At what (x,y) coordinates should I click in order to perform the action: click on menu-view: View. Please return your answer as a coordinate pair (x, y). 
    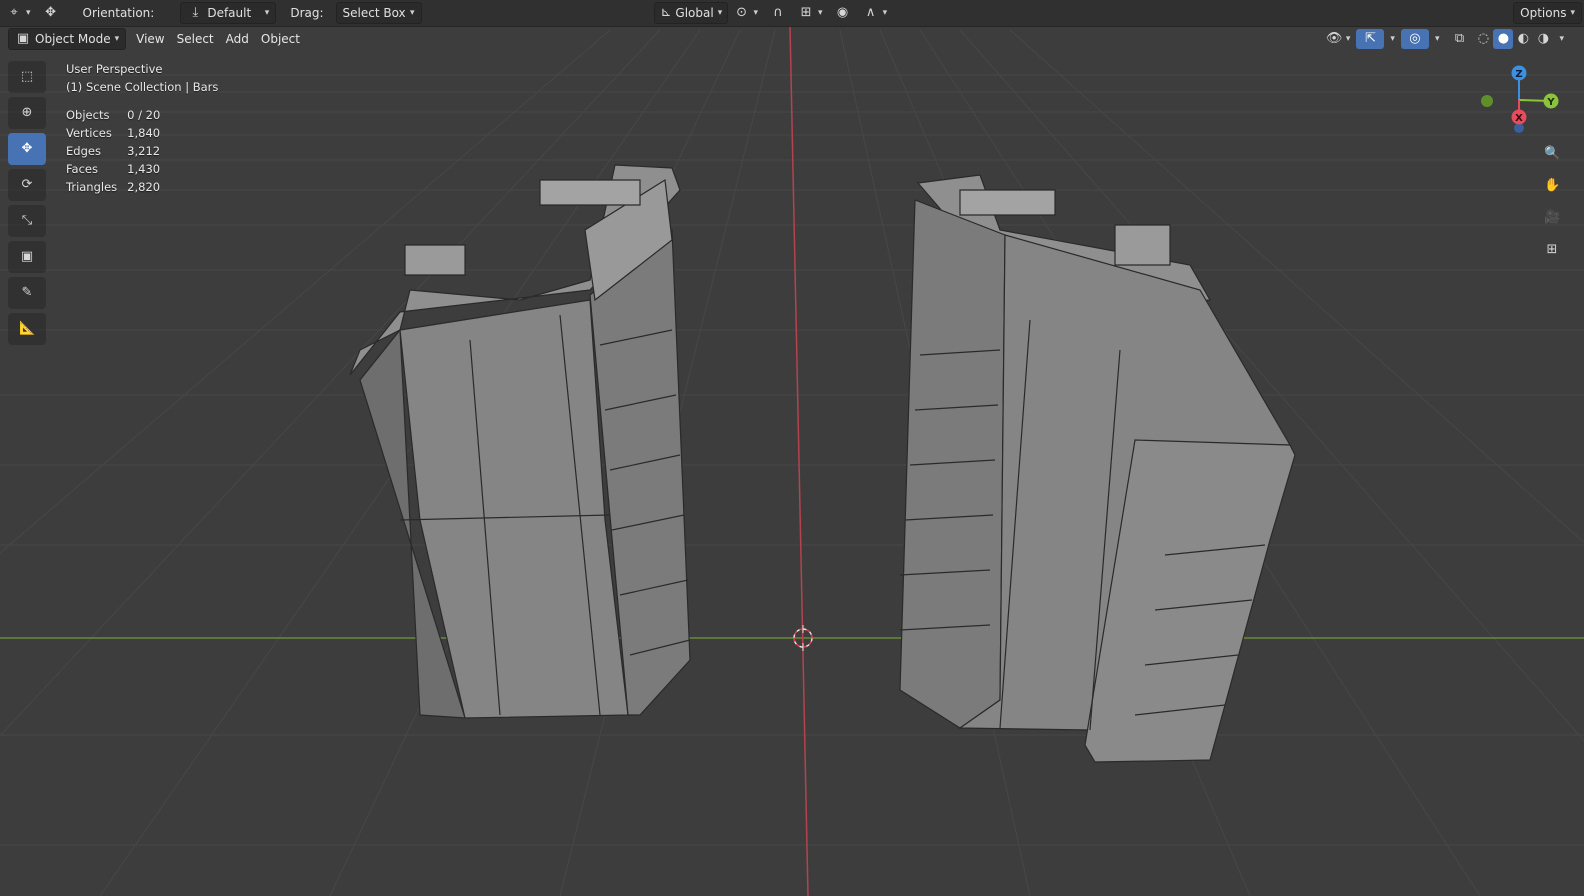
    Looking at the image, I should click on (150, 39).